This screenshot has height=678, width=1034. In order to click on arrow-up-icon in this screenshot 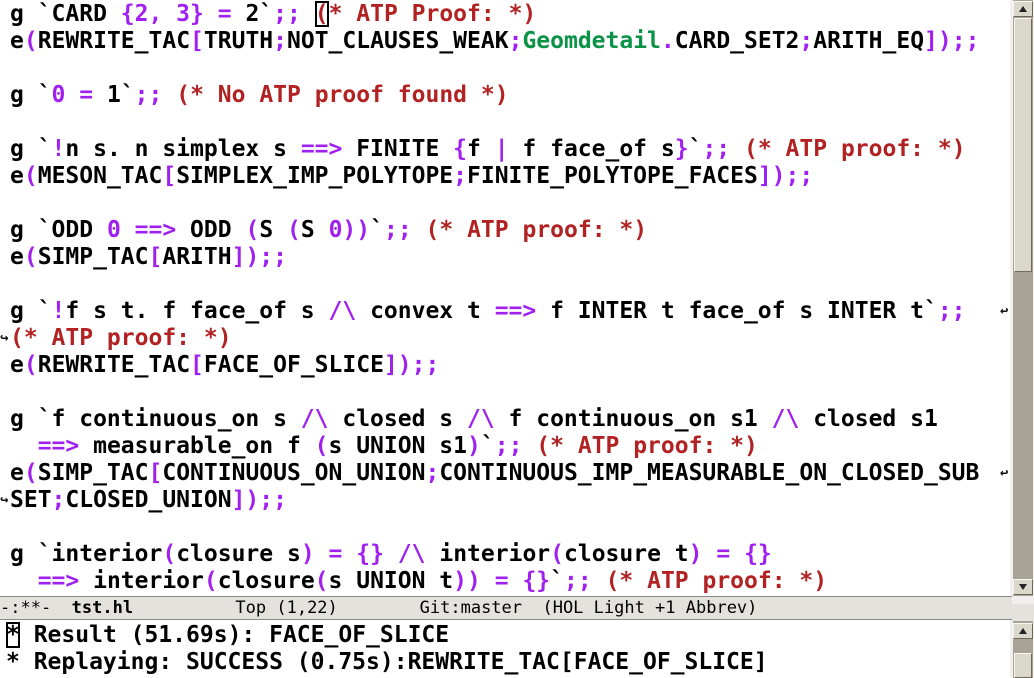, I will do `click(1023, 9)`.